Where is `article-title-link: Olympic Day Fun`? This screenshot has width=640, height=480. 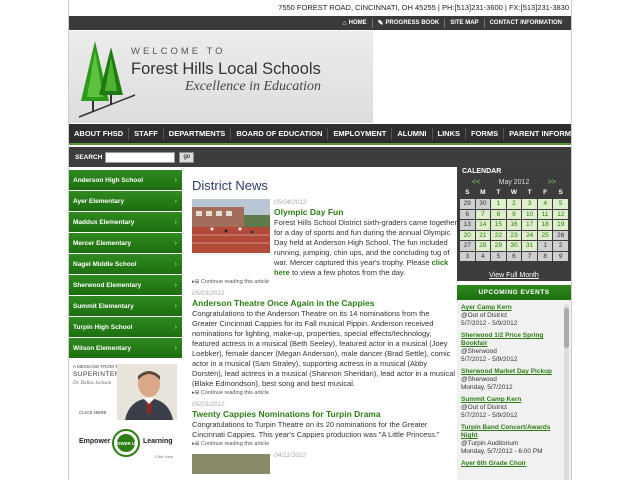
article-title-link: Olympic Day Fun is located at coordinates (308, 212).